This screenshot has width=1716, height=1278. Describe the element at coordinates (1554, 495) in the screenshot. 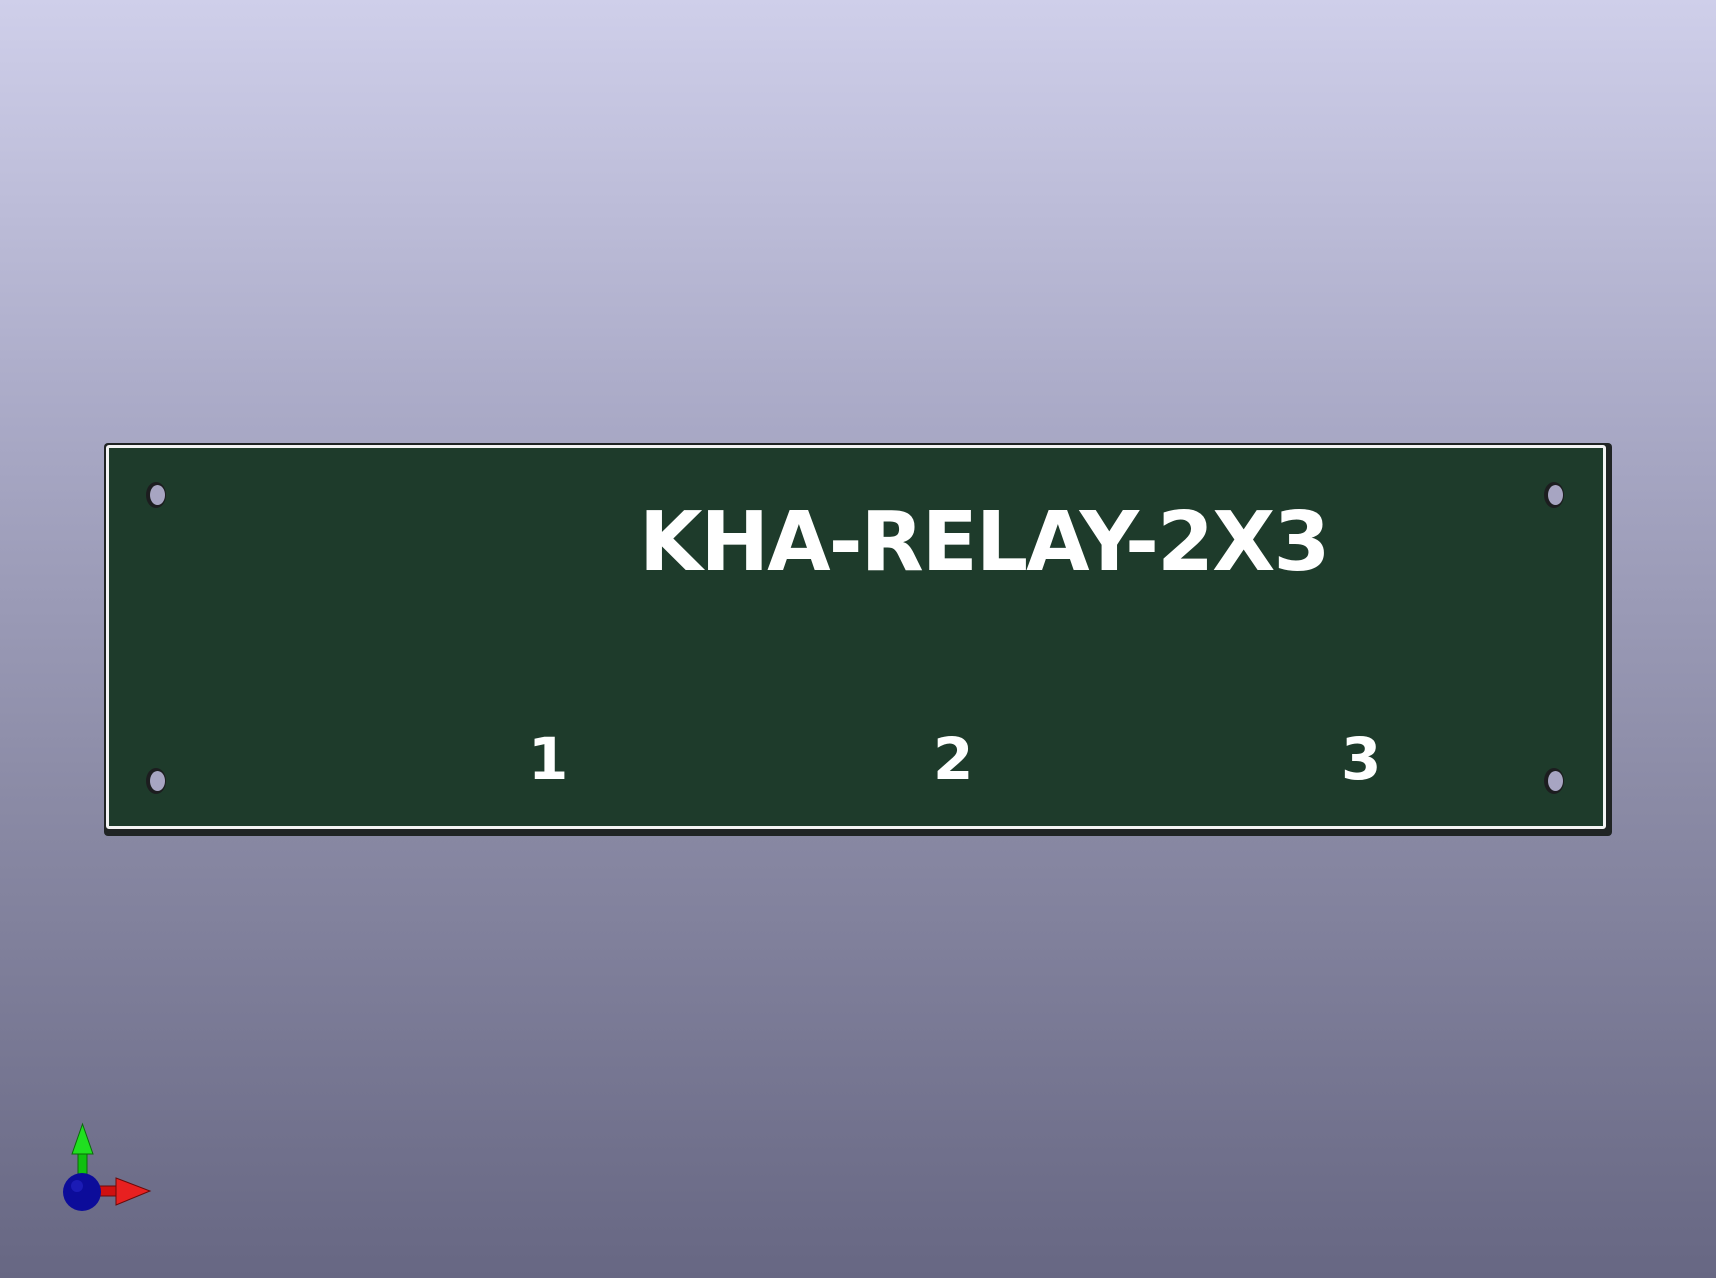

I see `mounting-hole-top-right` at that location.